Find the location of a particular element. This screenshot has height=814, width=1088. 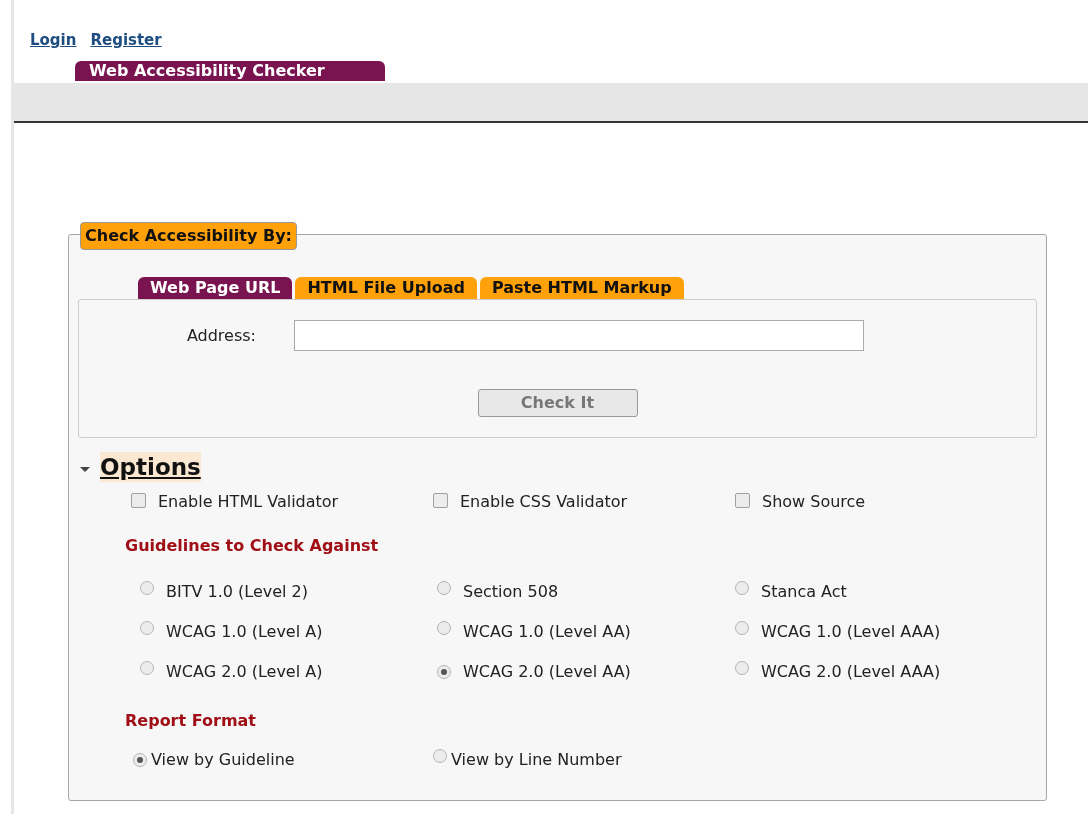

checkbox-label: Enable CSS Validator is located at coordinates (544, 502).